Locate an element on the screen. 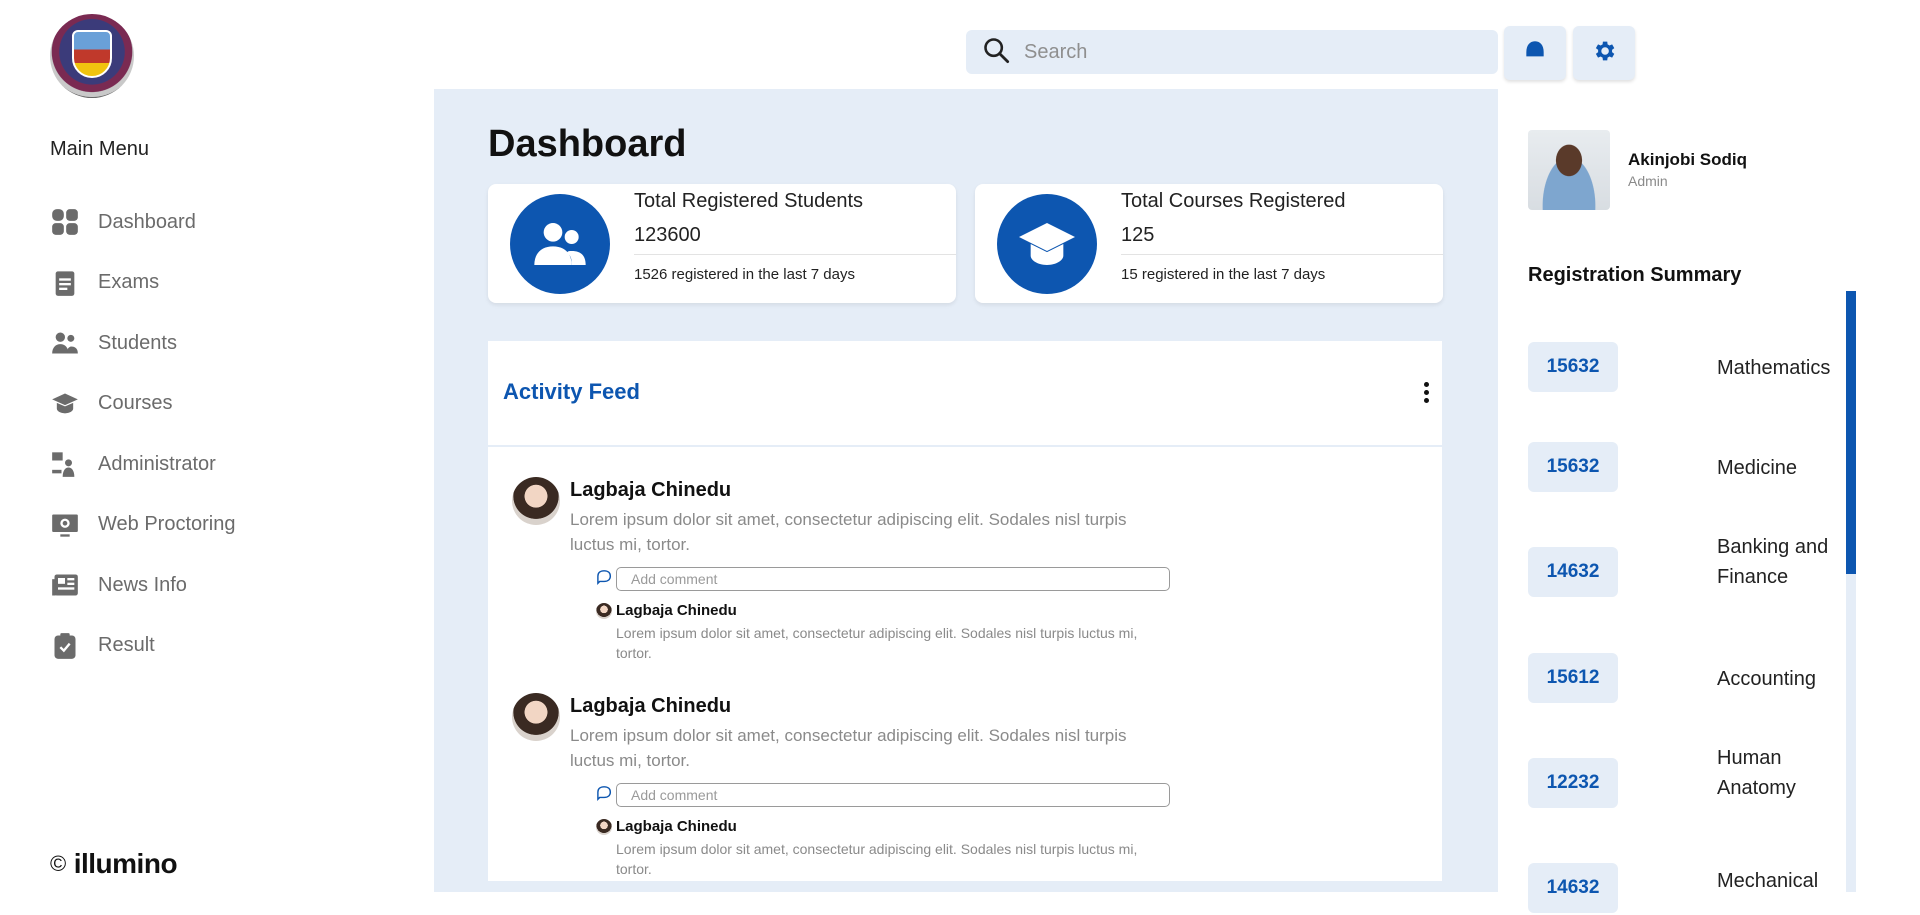 This screenshot has height=915, width=1920. copyright-symbol: © is located at coordinates (58, 863).